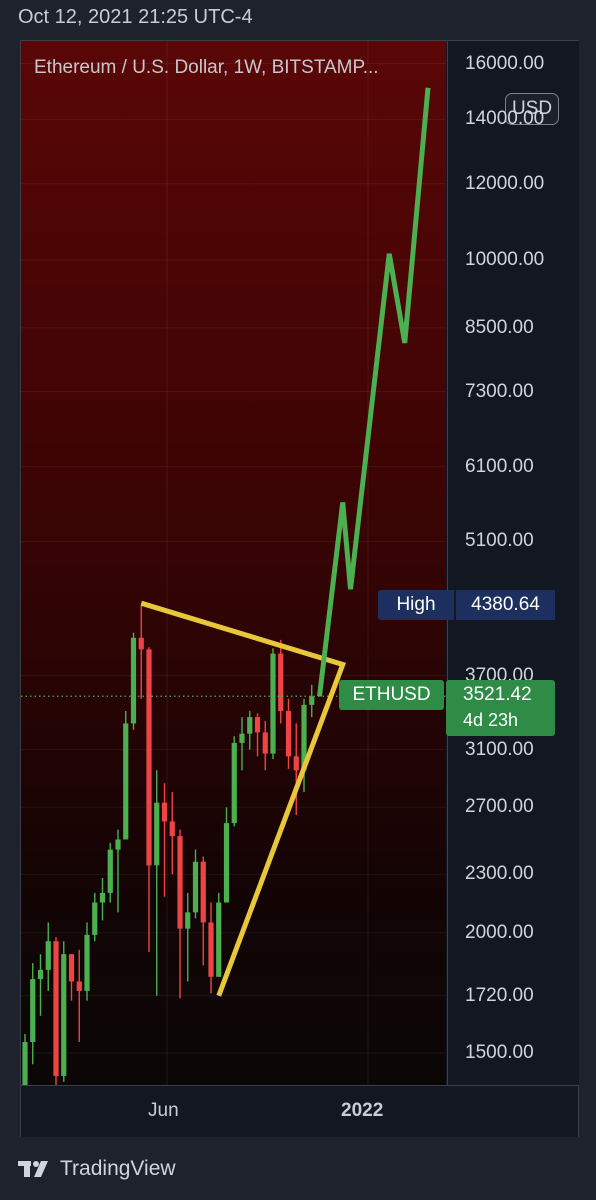 This screenshot has height=1200, width=596. Describe the element at coordinates (362, 1110) in the screenshot. I see `time-label-2022: 2022` at that location.